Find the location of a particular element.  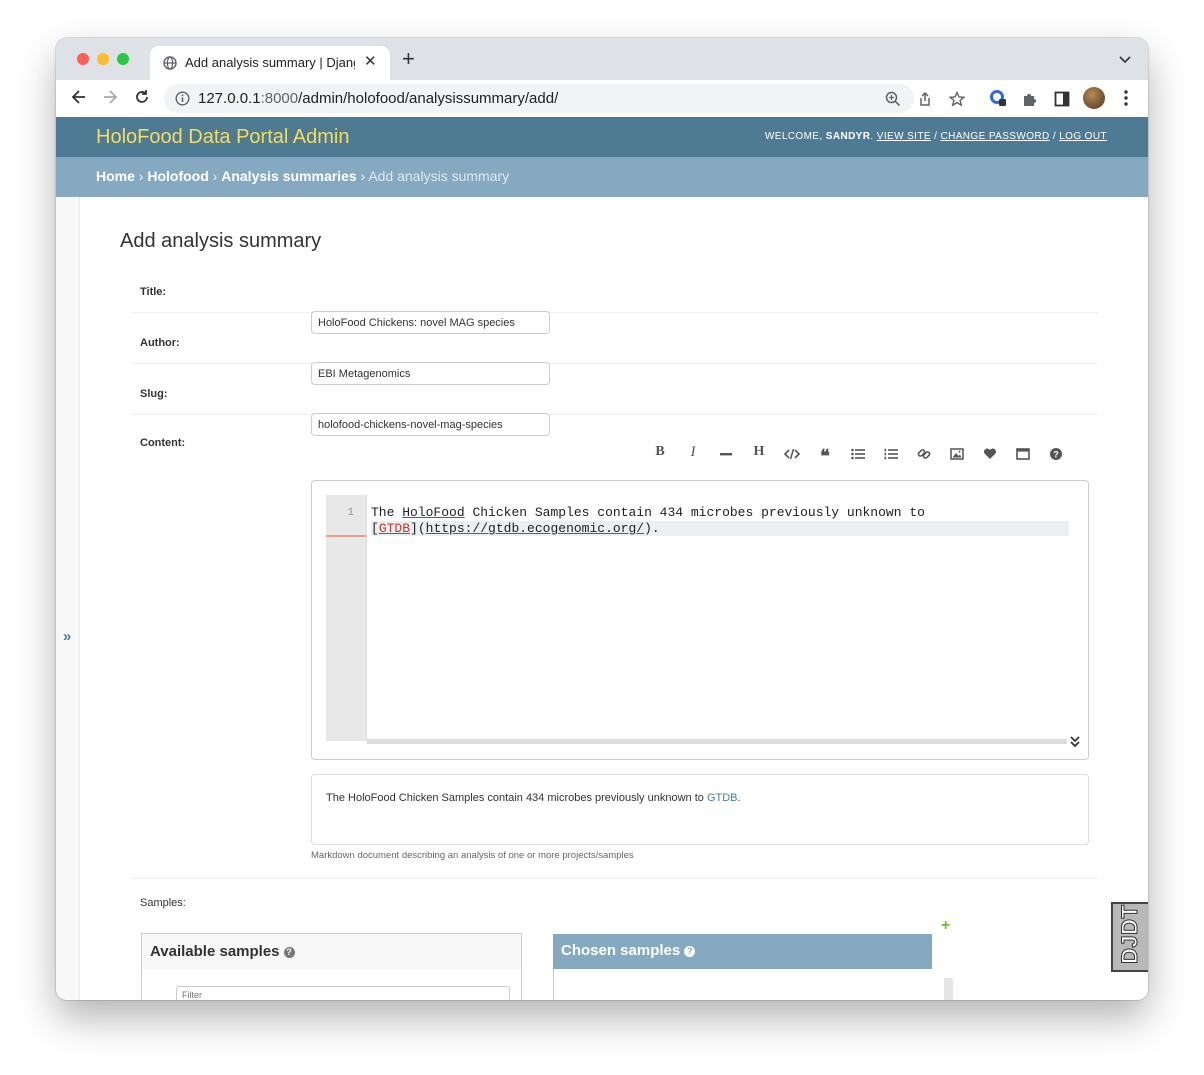

new-tab-button: + is located at coordinates (408, 59).